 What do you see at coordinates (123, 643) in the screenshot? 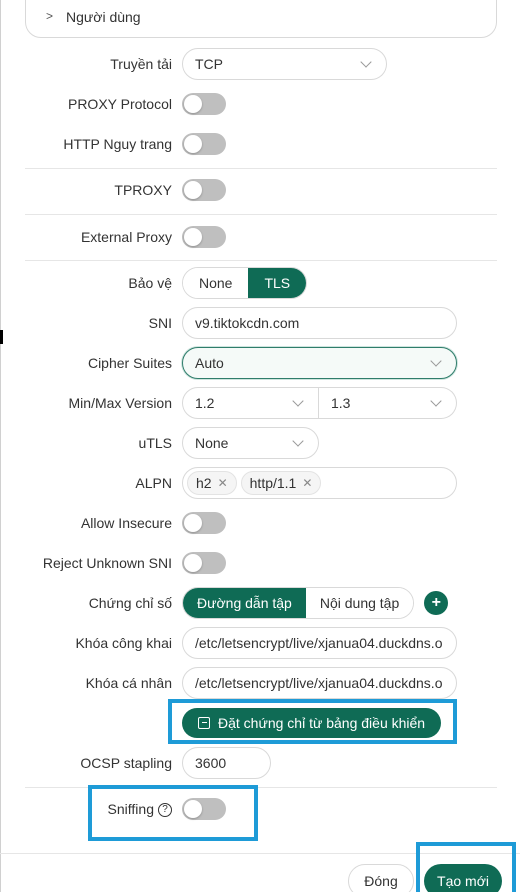
I see `public-key-label: Khóa công khai` at bounding box center [123, 643].